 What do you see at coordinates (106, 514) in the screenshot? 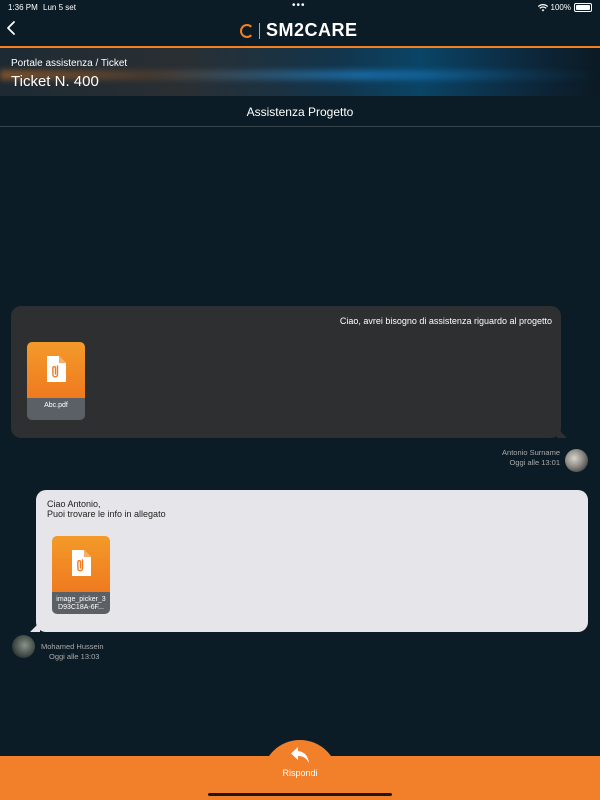
I see `message-line: Puoi trovare le info in allegato` at bounding box center [106, 514].